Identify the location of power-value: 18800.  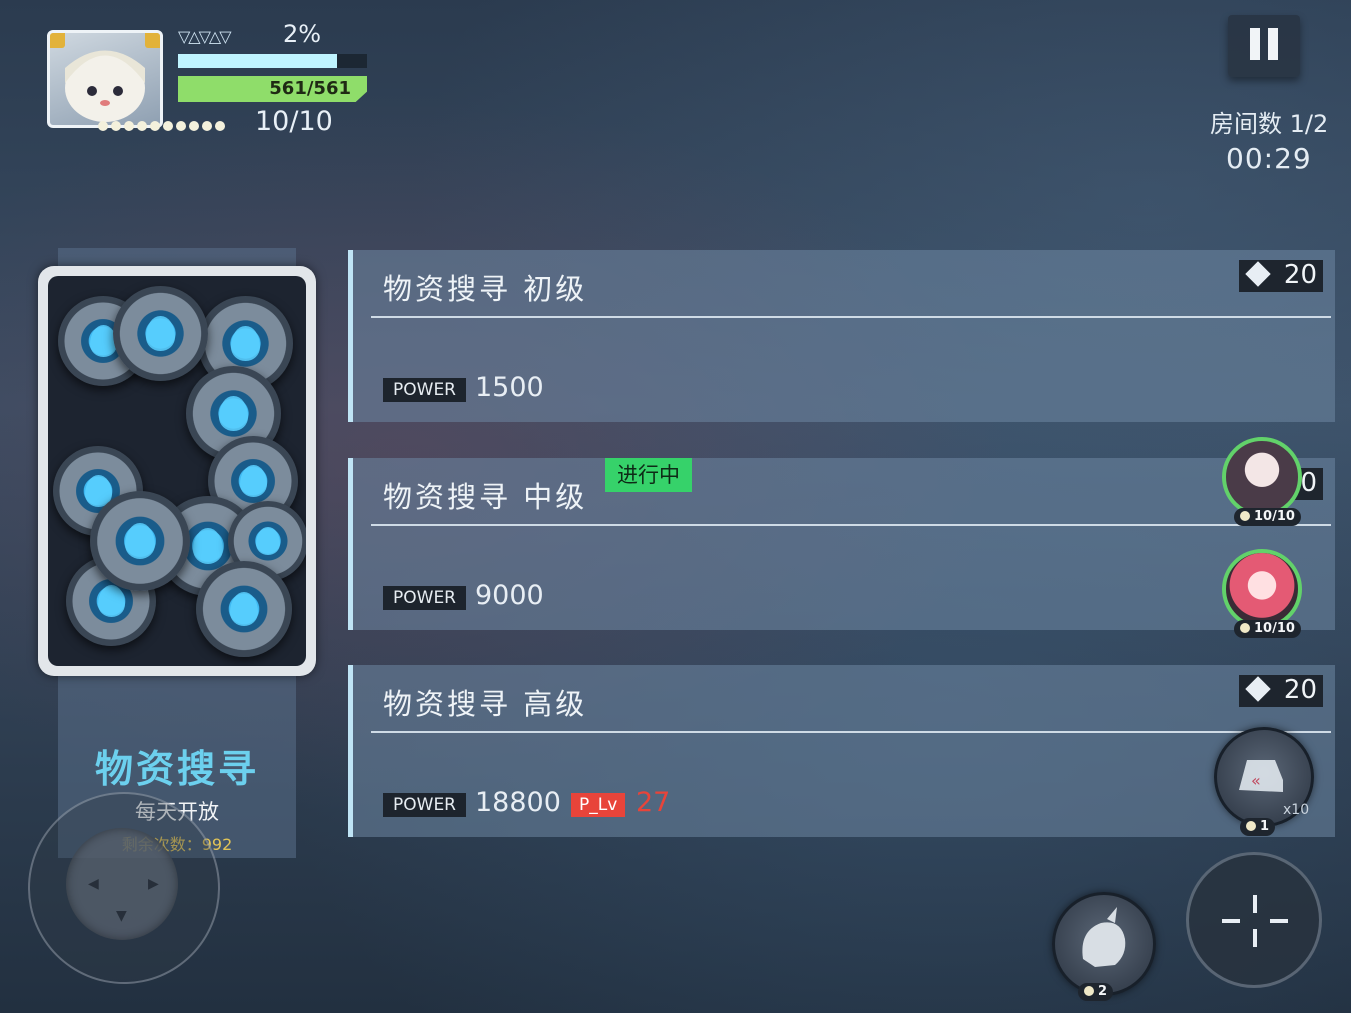
(518, 802).